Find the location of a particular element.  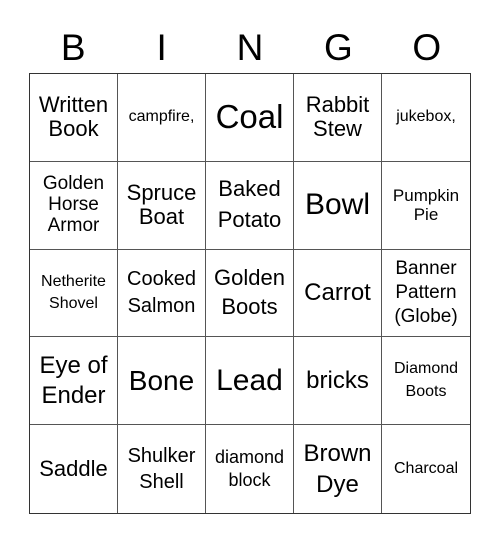

cell-label: Banner Pattern (Globe) is located at coordinates (426, 292).